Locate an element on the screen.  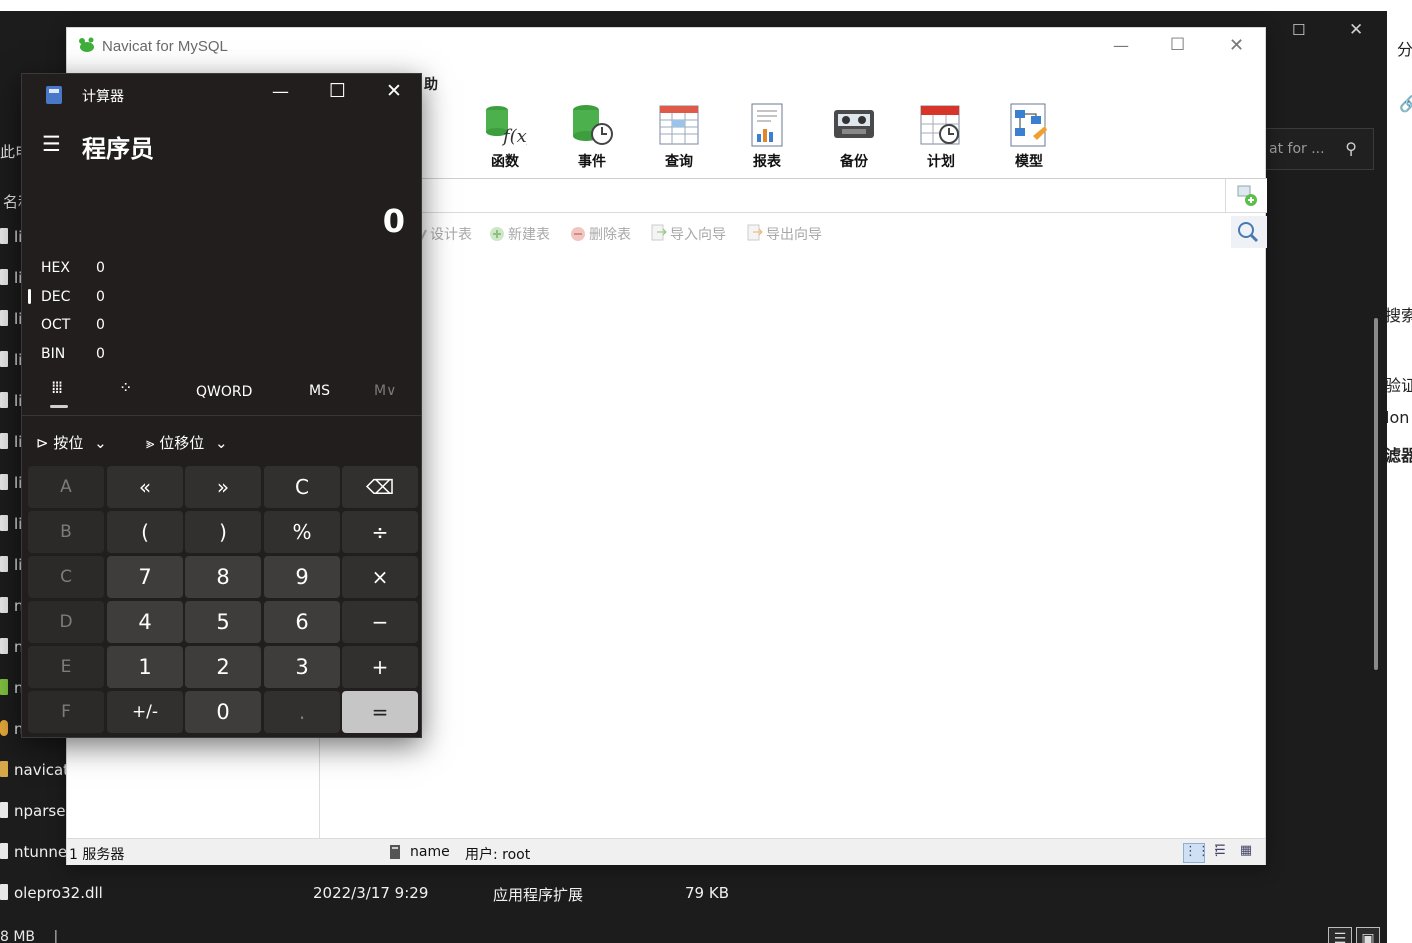
key-7: 7 is located at coordinates (145, 577).